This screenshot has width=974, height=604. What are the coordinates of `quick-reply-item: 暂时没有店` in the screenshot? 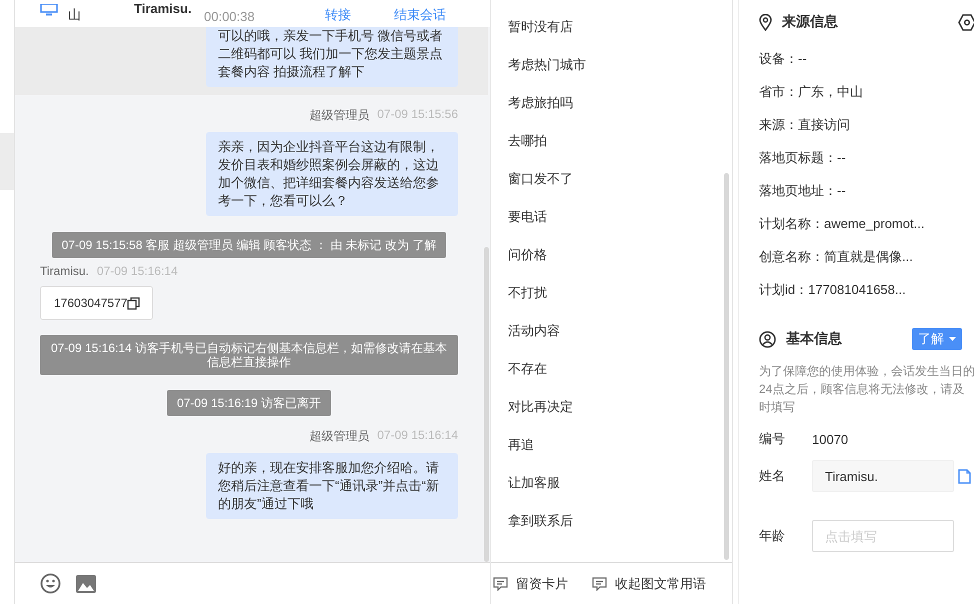 It's located at (616, 27).